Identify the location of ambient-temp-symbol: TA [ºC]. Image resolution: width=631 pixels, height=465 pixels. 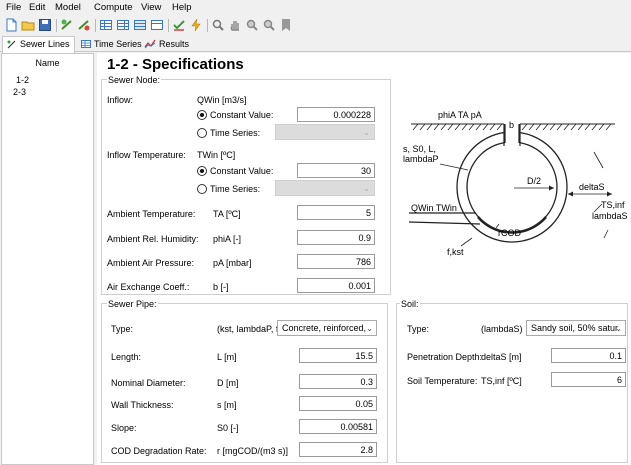
(227, 214).